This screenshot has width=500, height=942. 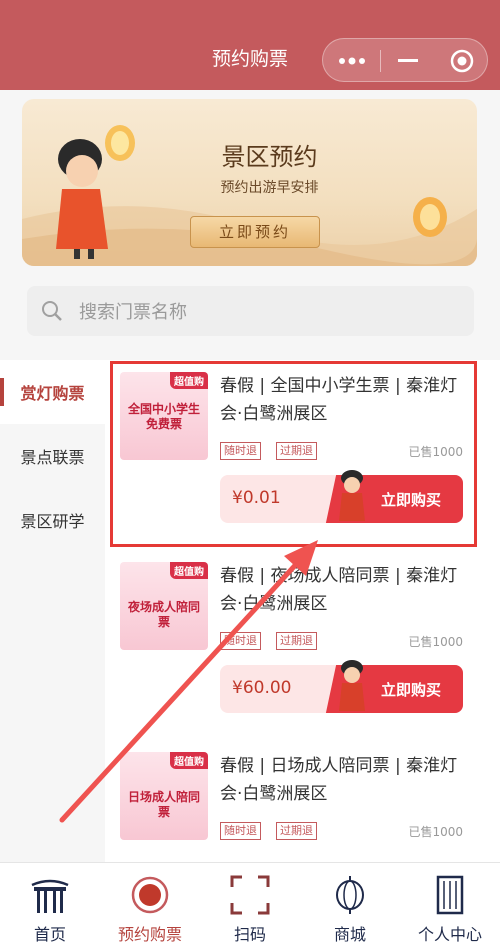 What do you see at coordinates (52, 392) in the screenshot?
I see `sidebar-item-lantern-tickets: 赏灯购票` at bounding box center [52, 392].